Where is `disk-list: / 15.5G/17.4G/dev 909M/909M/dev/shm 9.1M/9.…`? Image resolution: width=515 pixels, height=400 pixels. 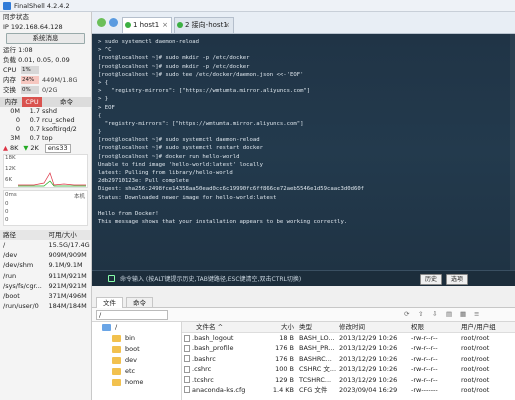 disk-list: / 15.5G/17.4G/dev 909M/909M/dev/shm 9.1M/9.… is located at coordinates (45, 275).